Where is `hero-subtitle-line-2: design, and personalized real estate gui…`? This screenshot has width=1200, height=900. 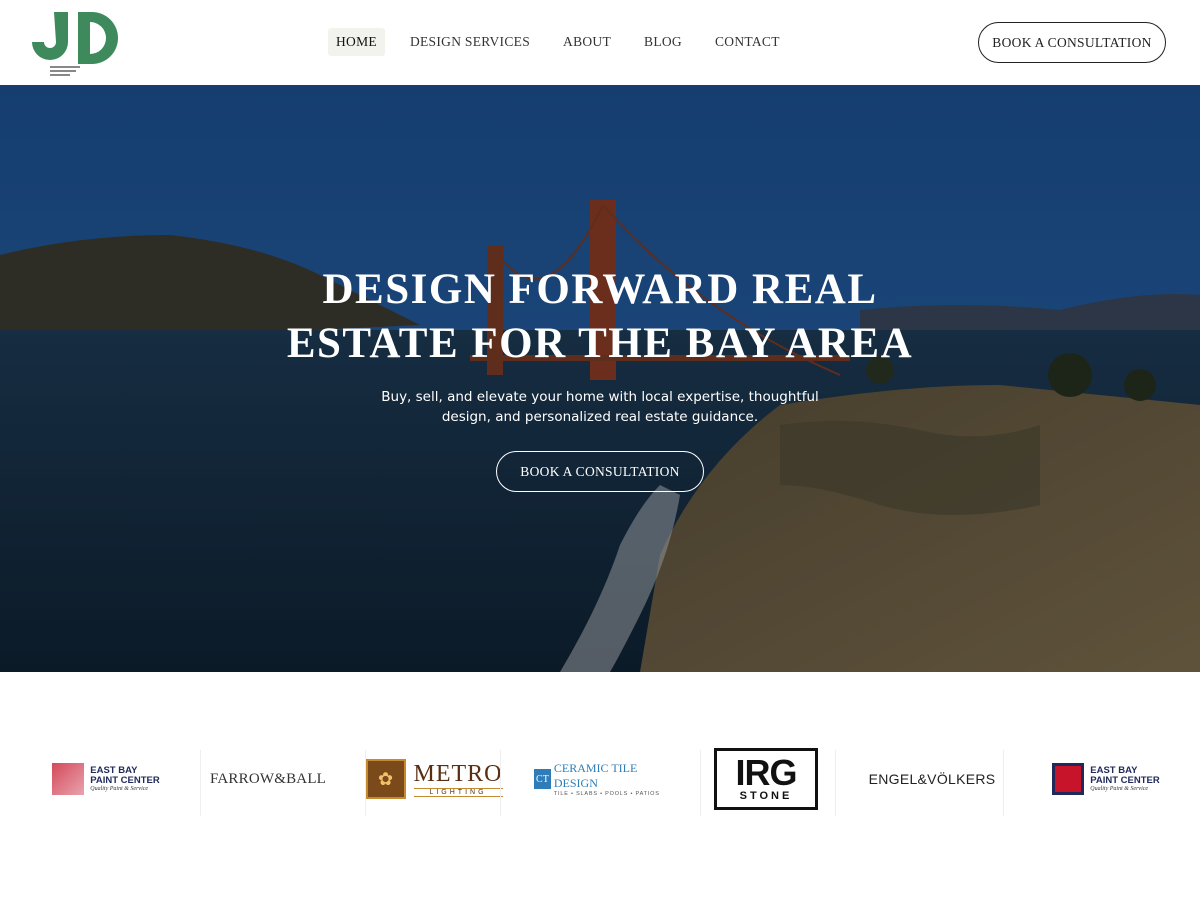 hero-subtitle-line-2: design, and personalized real estate gui… is located at coordinates (600, 417).